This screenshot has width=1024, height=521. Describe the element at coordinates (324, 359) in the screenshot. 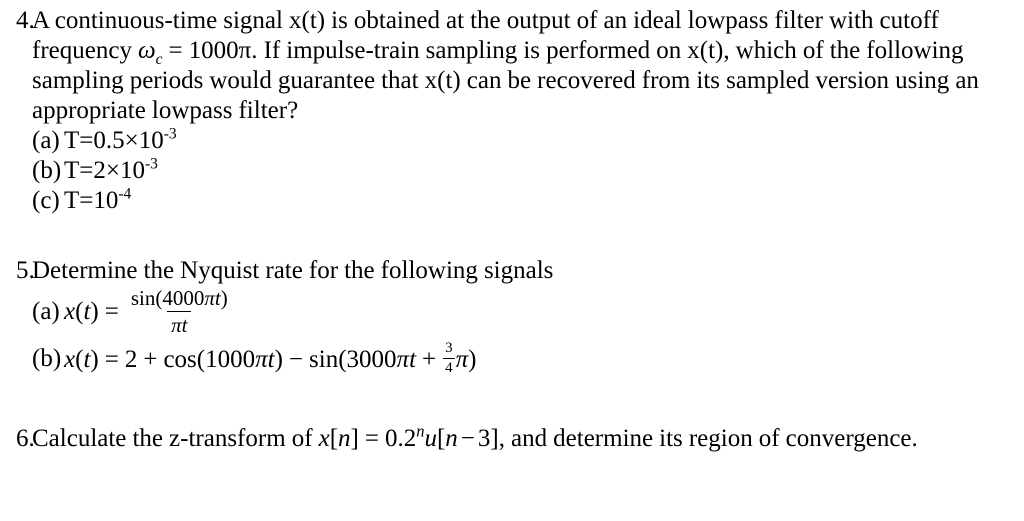

I see `eq5b-sin-fn: sin` at that location.